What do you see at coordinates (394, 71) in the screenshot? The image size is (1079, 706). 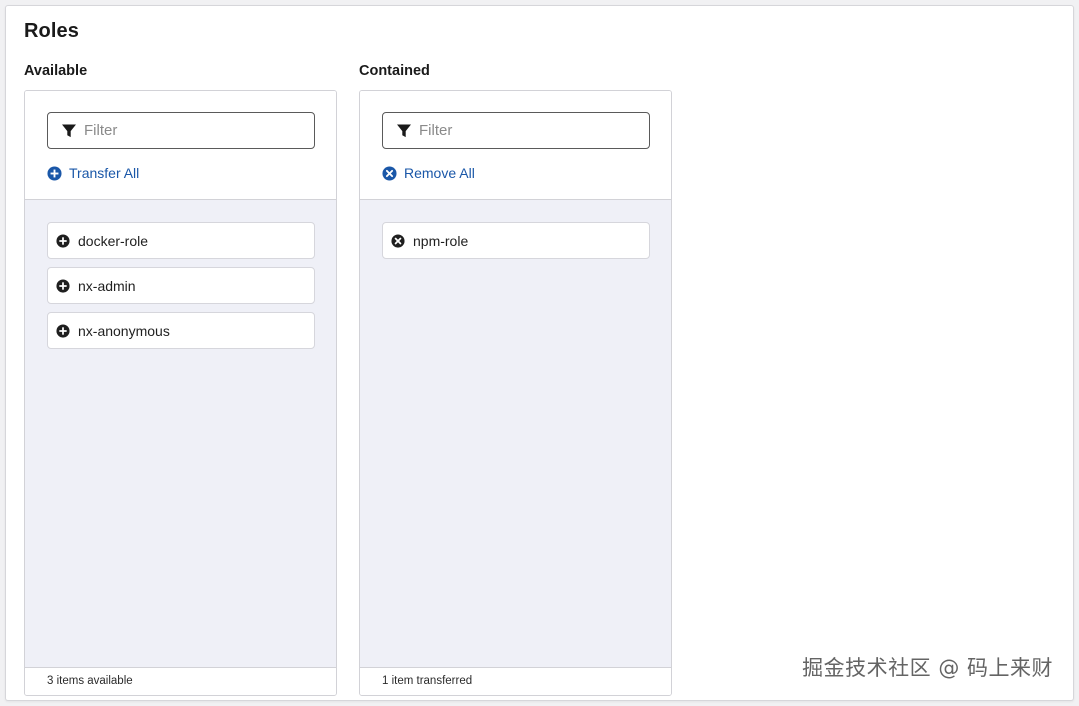 I see `contained-label: Contained` at bounding box center [394, 71].